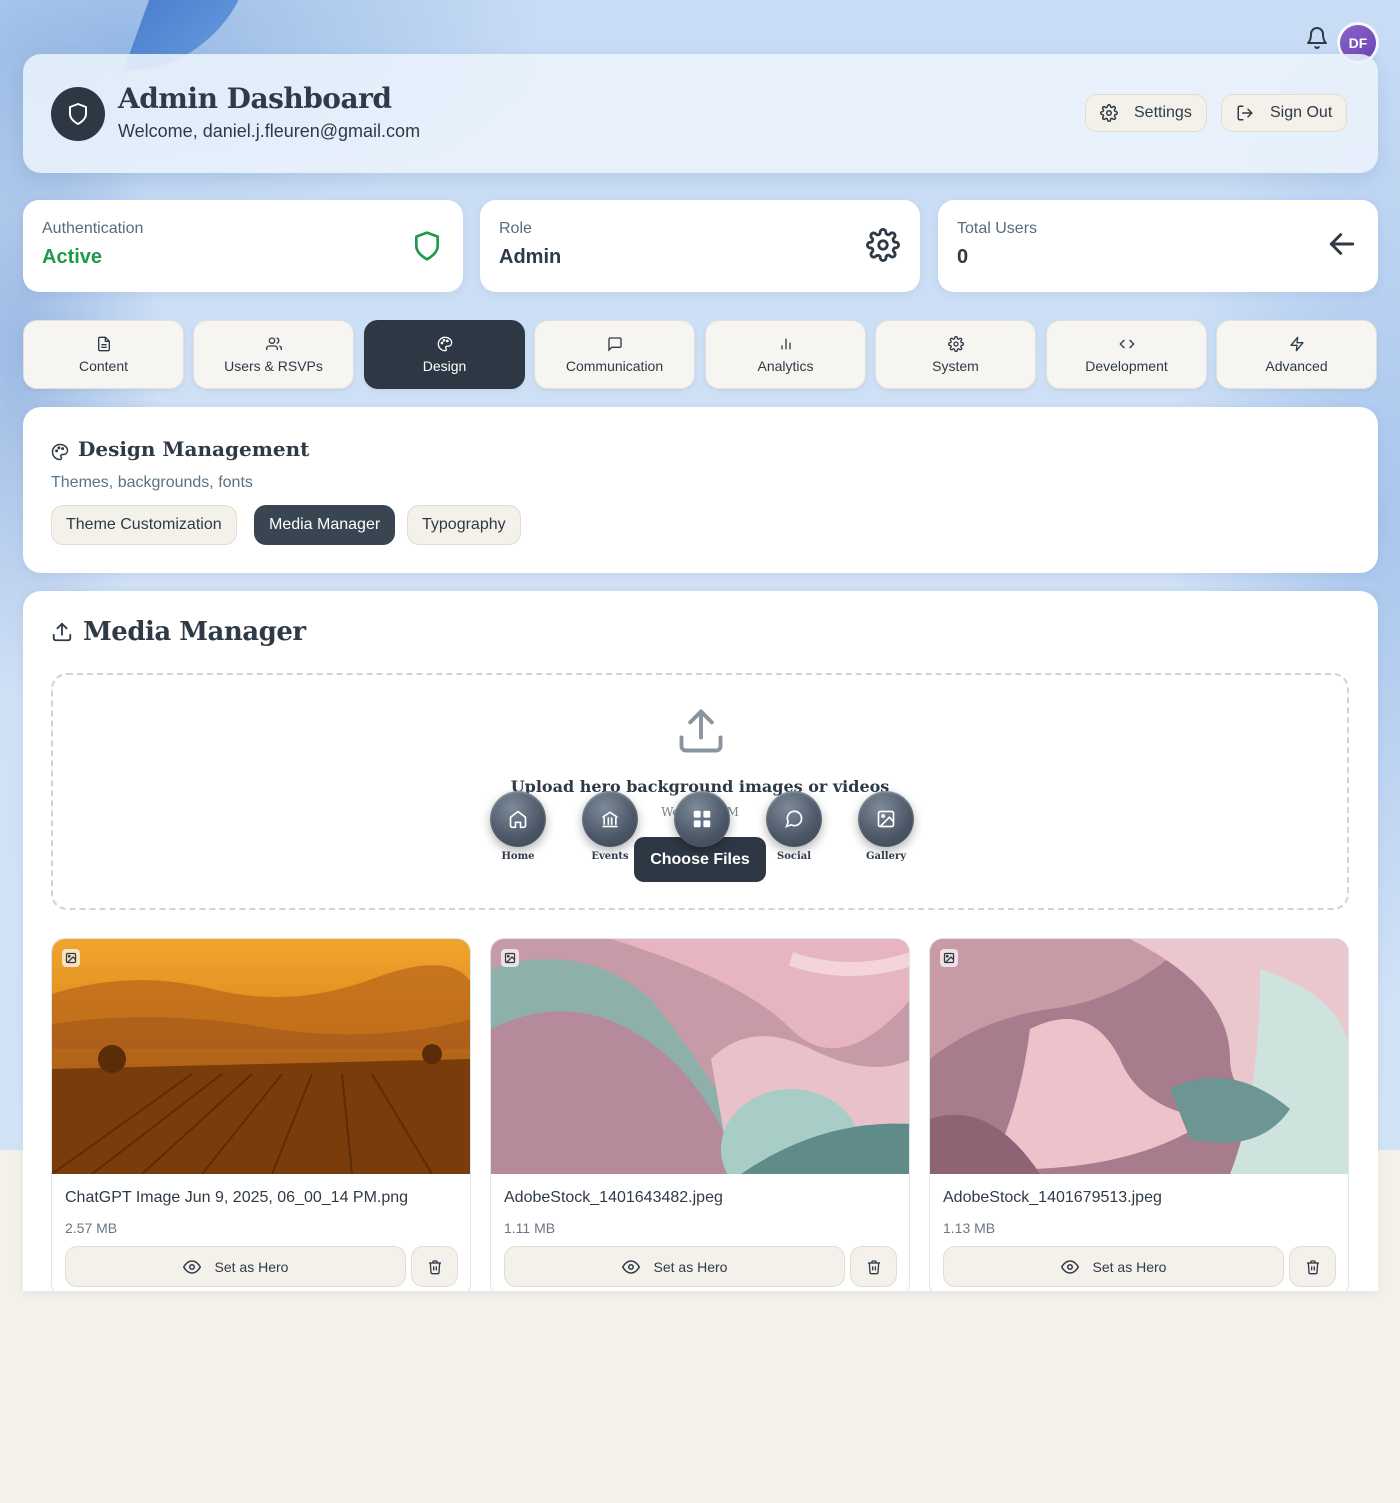  What do you see at coordinates (273, 365) in the screenshot?
I see `tab-label: Users & RSVPs` at bounding box center [273, 365].